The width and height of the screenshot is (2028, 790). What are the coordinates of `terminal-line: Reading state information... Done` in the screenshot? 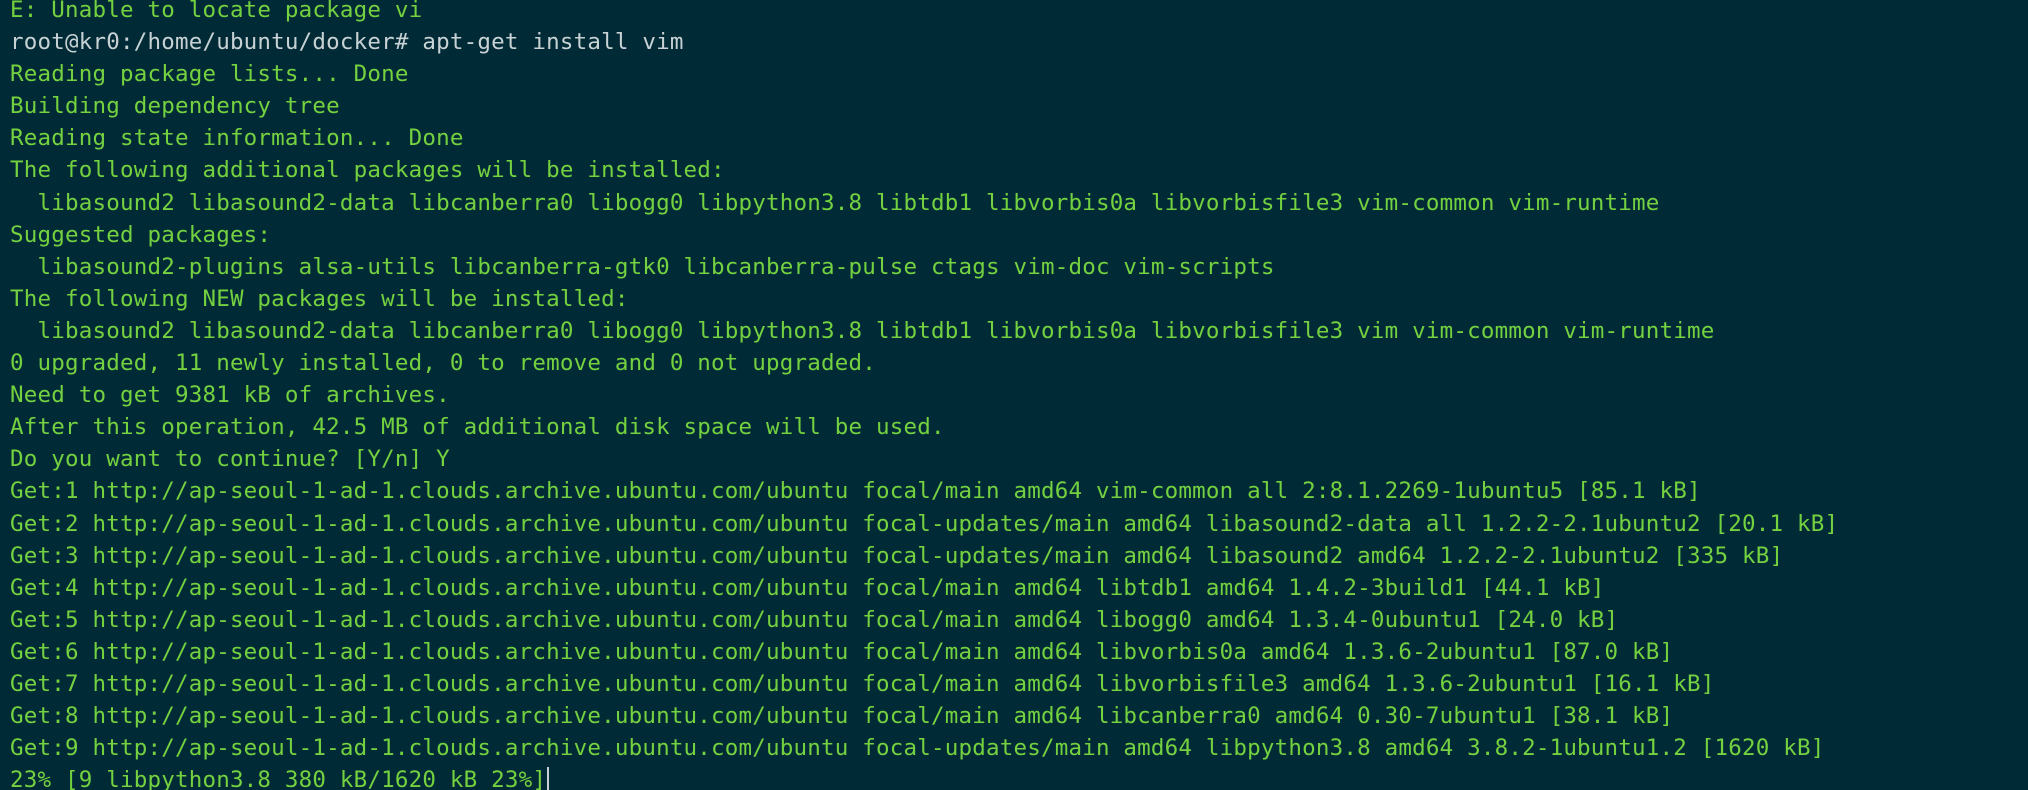 It's located at (237, 138).